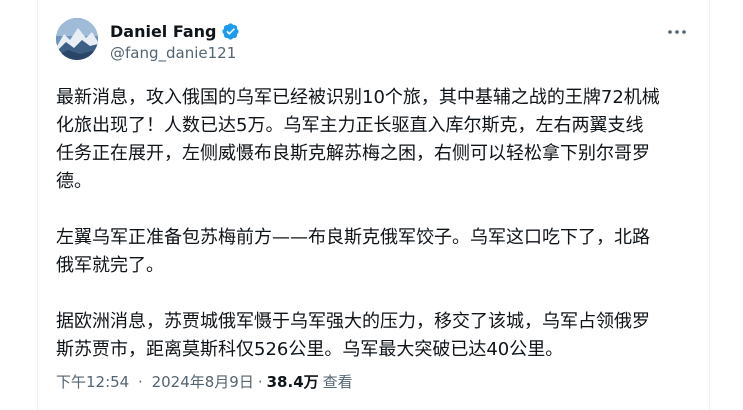  I want to click on tweet-line: 左翼乌军正准备包苏梅前方——布良斯克俄军饺子。乌军这口吃下了，北路, so click(353, 237).